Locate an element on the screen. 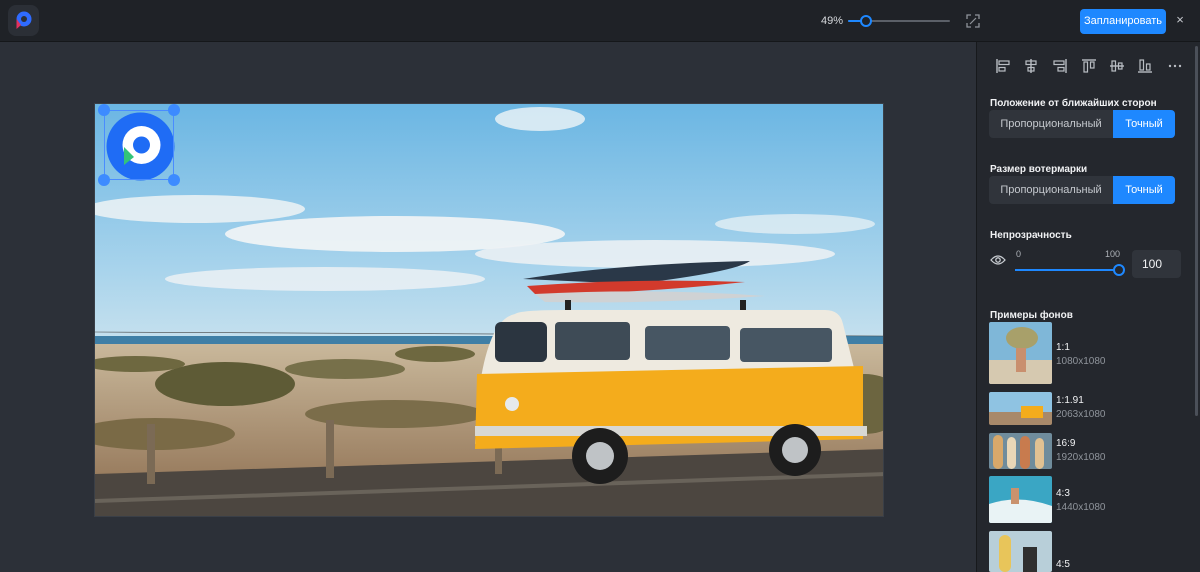  position-option-exact: Точный is located at coordinates (1144, 124).